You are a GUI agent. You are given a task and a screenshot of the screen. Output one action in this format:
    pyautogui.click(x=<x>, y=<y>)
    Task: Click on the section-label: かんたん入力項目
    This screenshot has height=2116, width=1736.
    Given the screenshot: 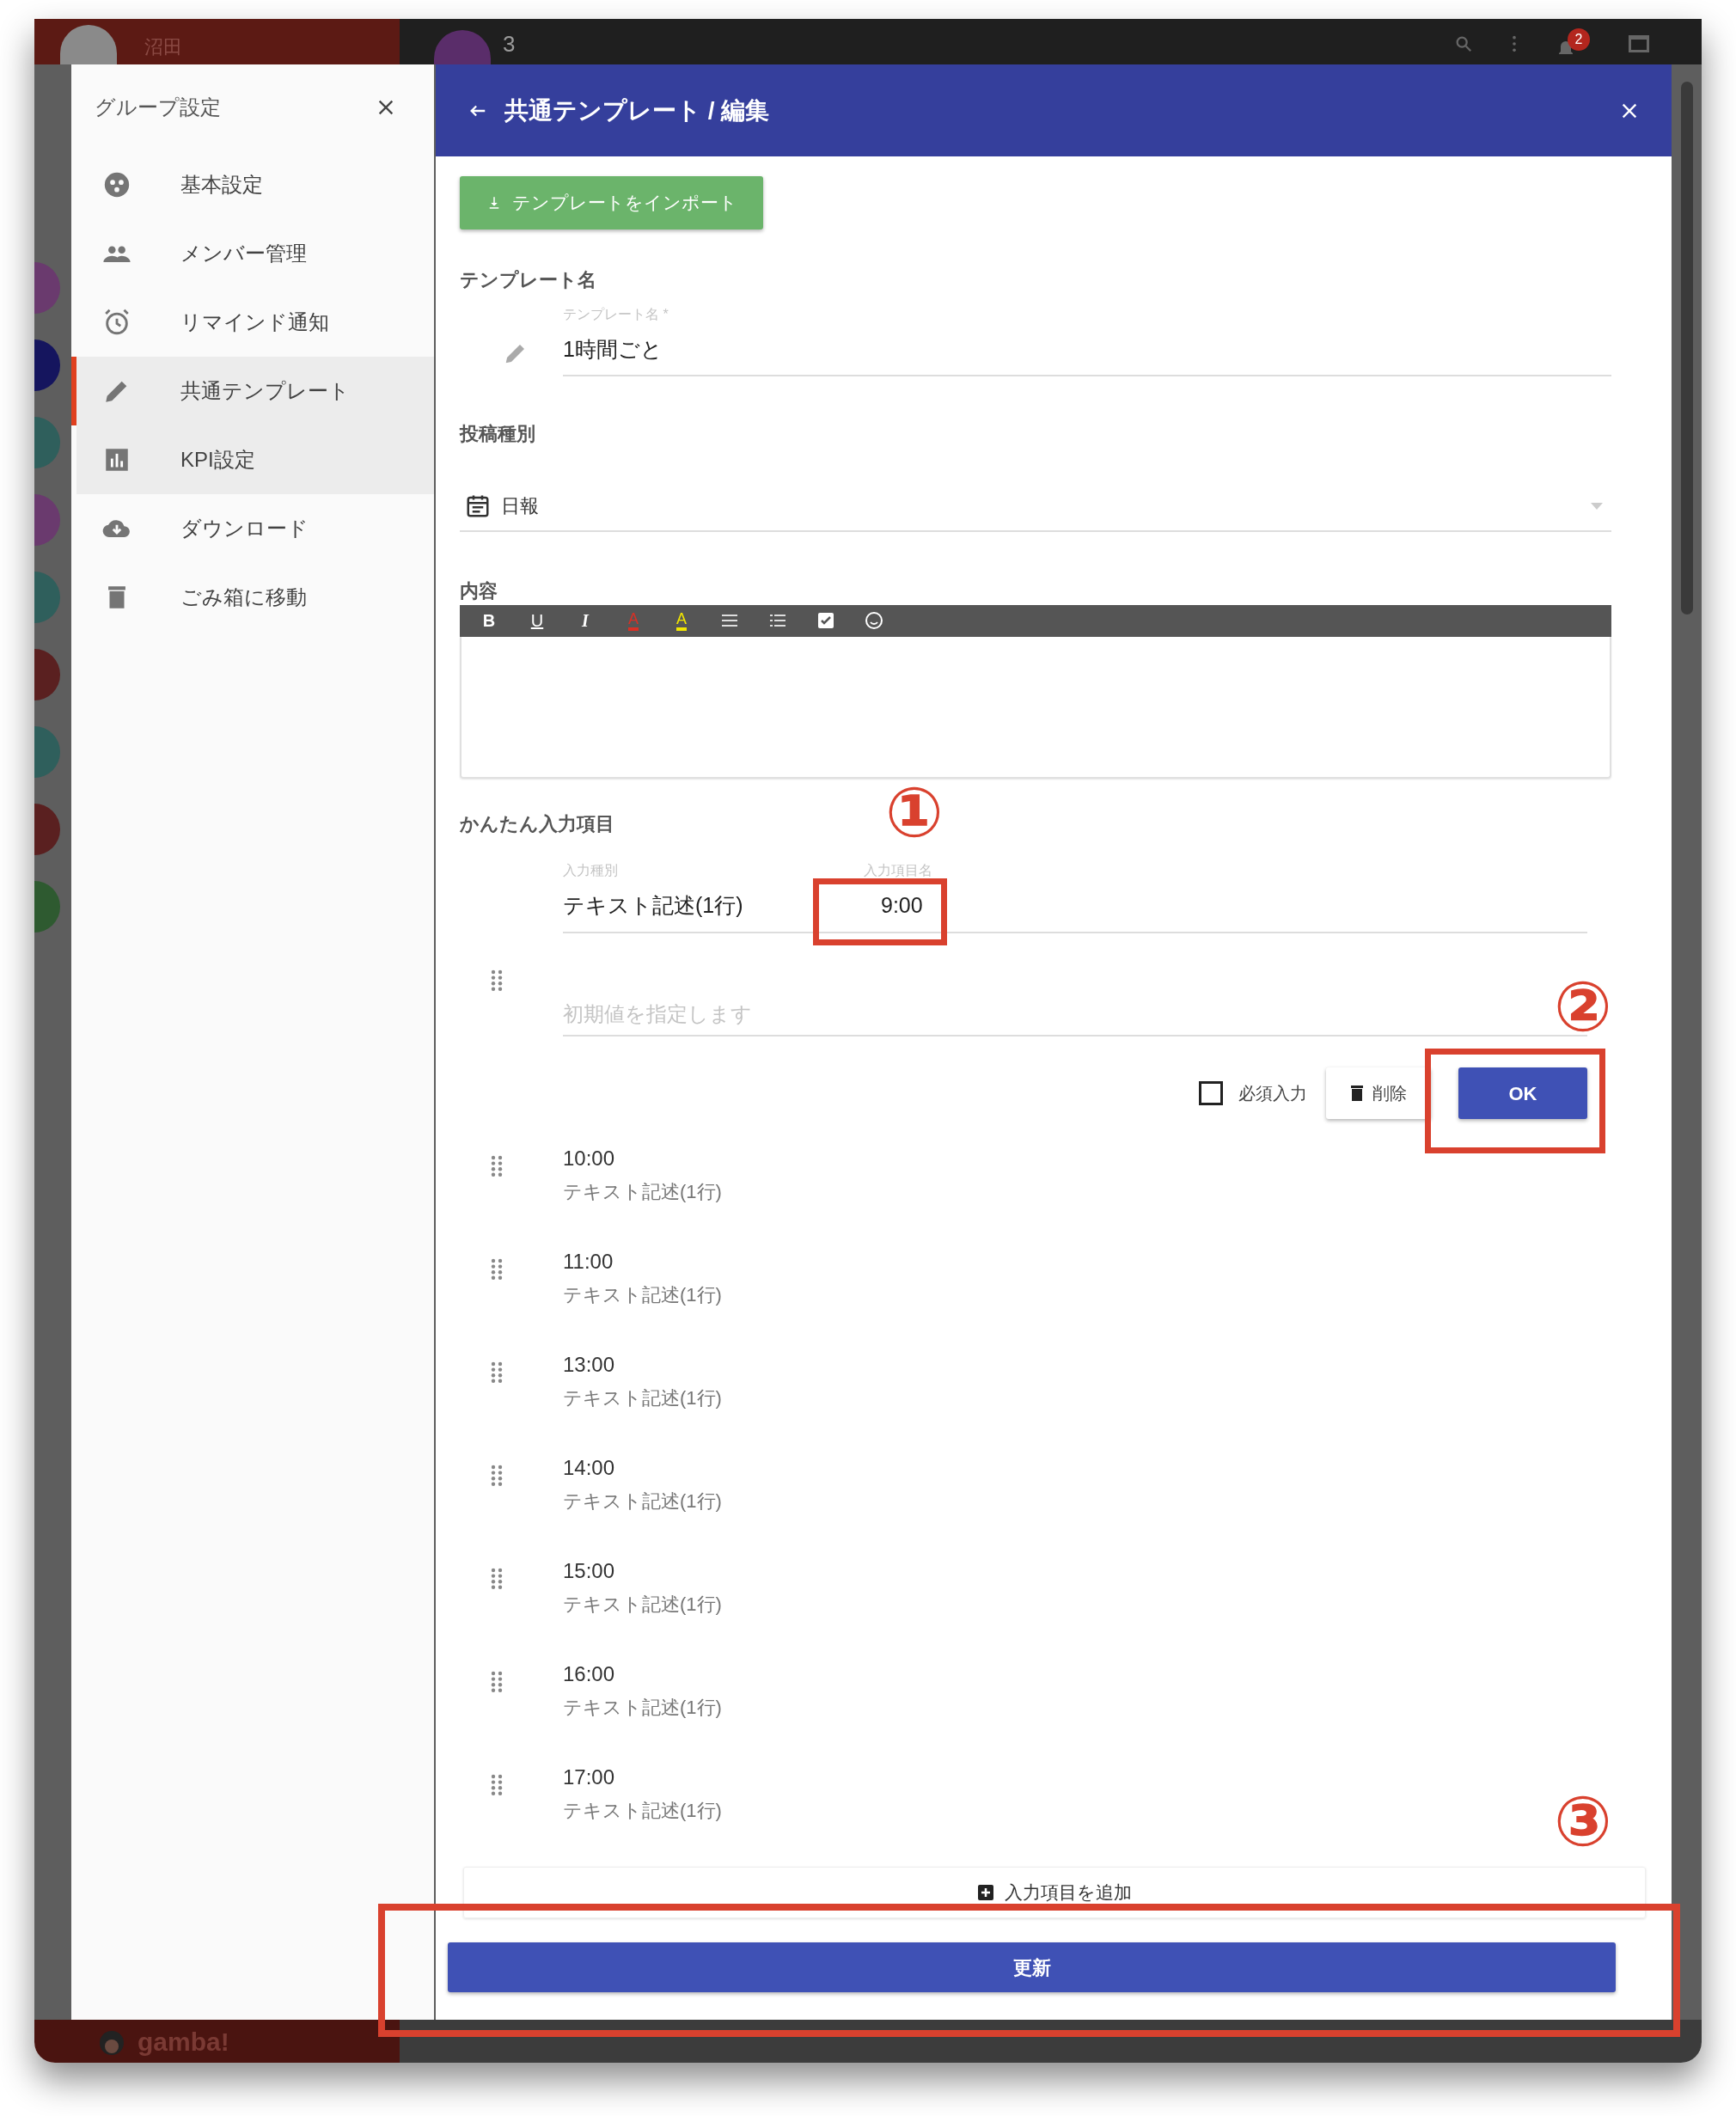 What is the action you would take?
    pyautogui.click(x=537, y=823)
    